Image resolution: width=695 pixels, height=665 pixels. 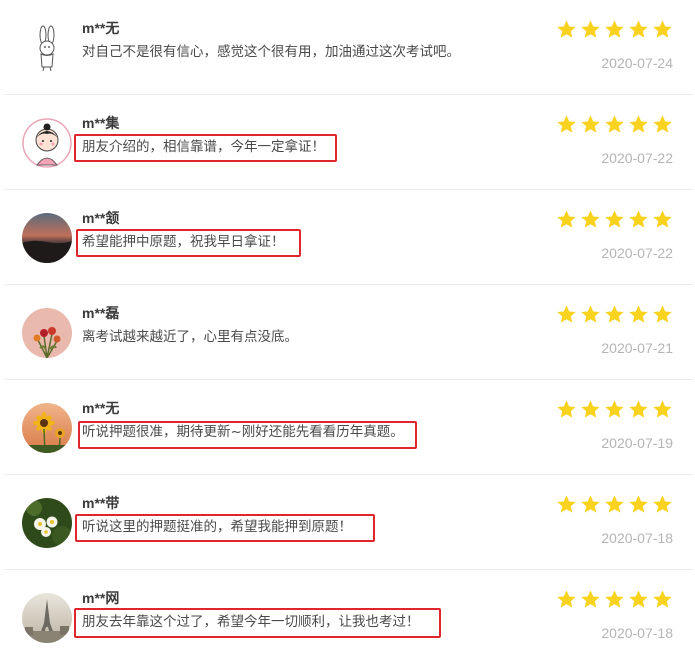 I want to click on rabbit-avatar, so click(x=47, y=48).